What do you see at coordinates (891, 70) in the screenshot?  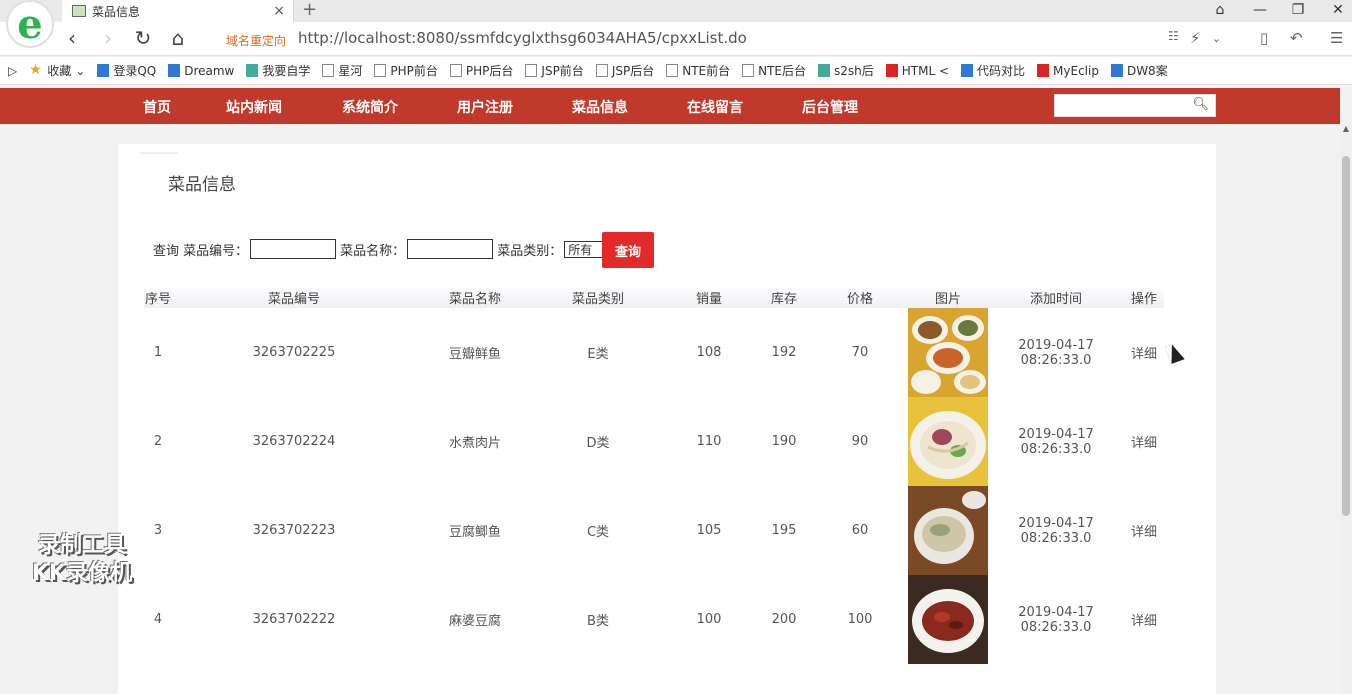 I see `html-icon` at bounding box center [891, 70].